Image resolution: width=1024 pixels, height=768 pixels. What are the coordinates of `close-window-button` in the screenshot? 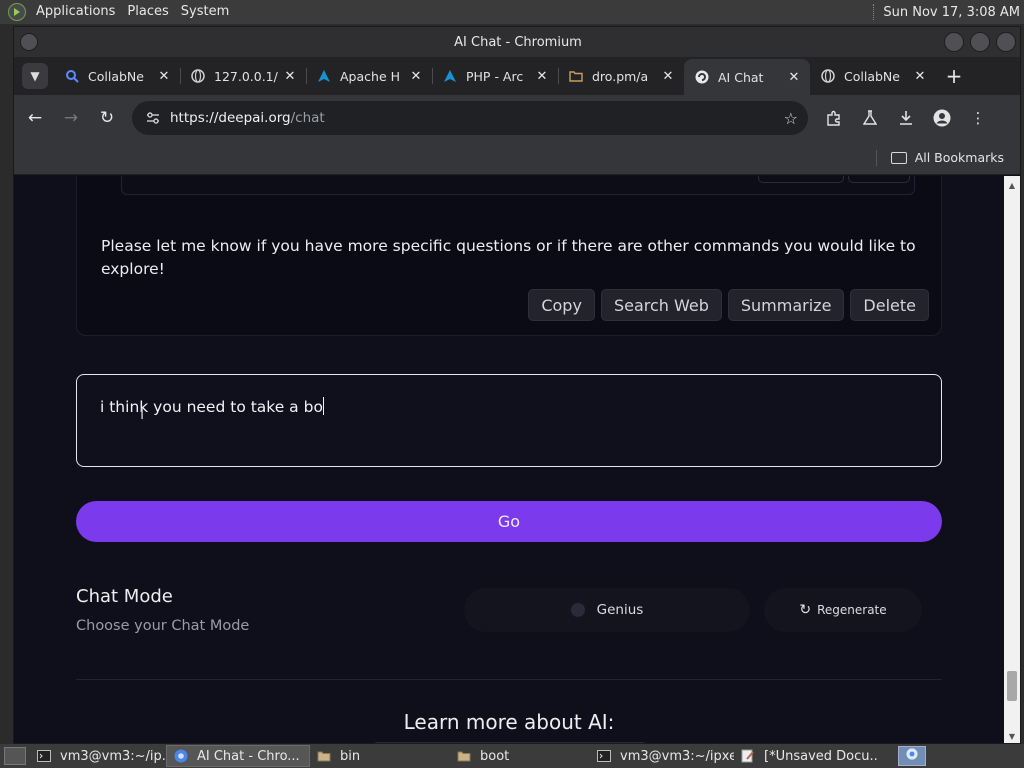 It's located at (1006, 42).